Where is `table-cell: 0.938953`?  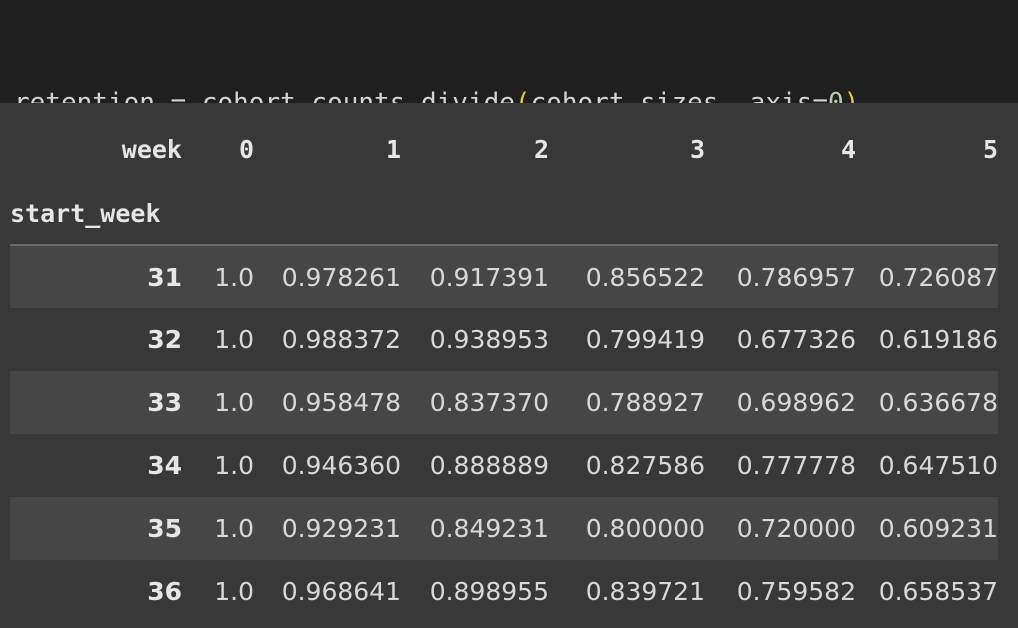 table-cell: 0.938953 is located at coordinates (489, 339).